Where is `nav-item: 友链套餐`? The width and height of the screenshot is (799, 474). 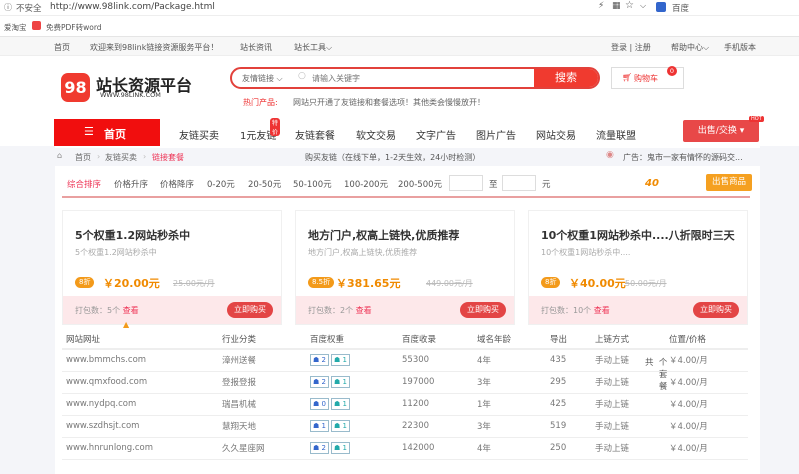
nav-item: 友链套餐 is located at coordinates (315, 134).